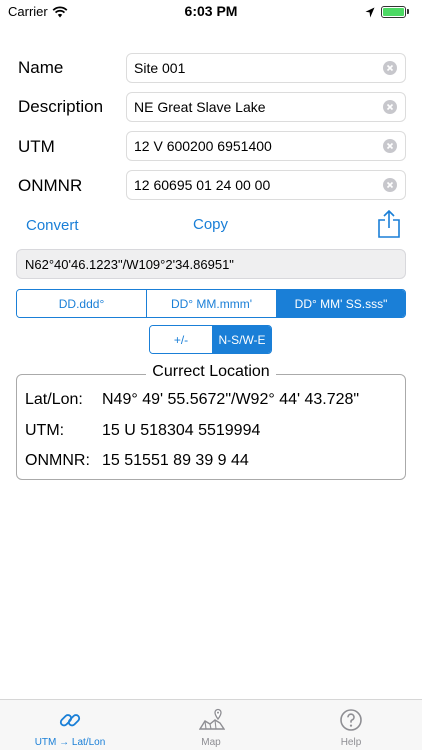 The height and width of the screenshot is (750, 422). What do you see at coordinates (61, 106) in the screenshot?
I see `description-label: Description` at bounding box center [61, 106].